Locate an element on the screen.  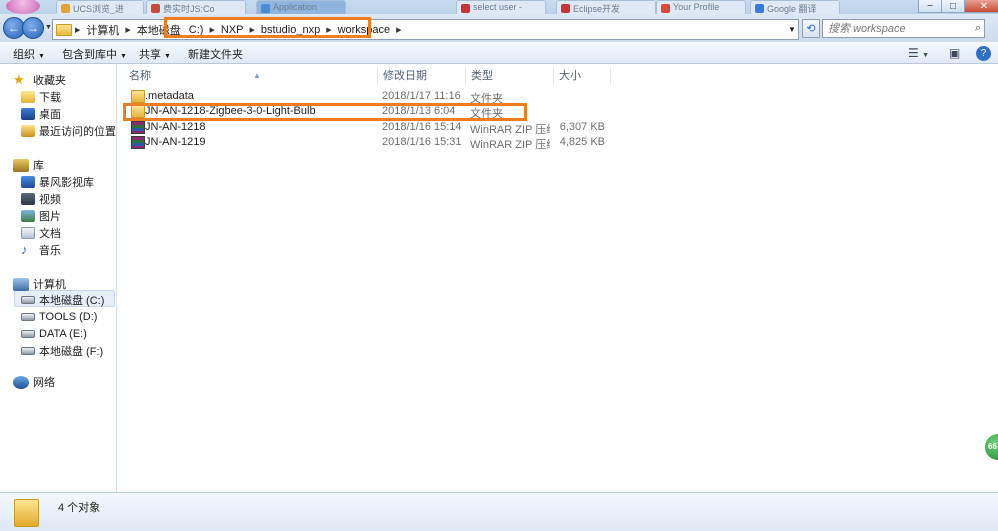
column-header-name: 名称 ▲ is located at coordinates (251, 76).